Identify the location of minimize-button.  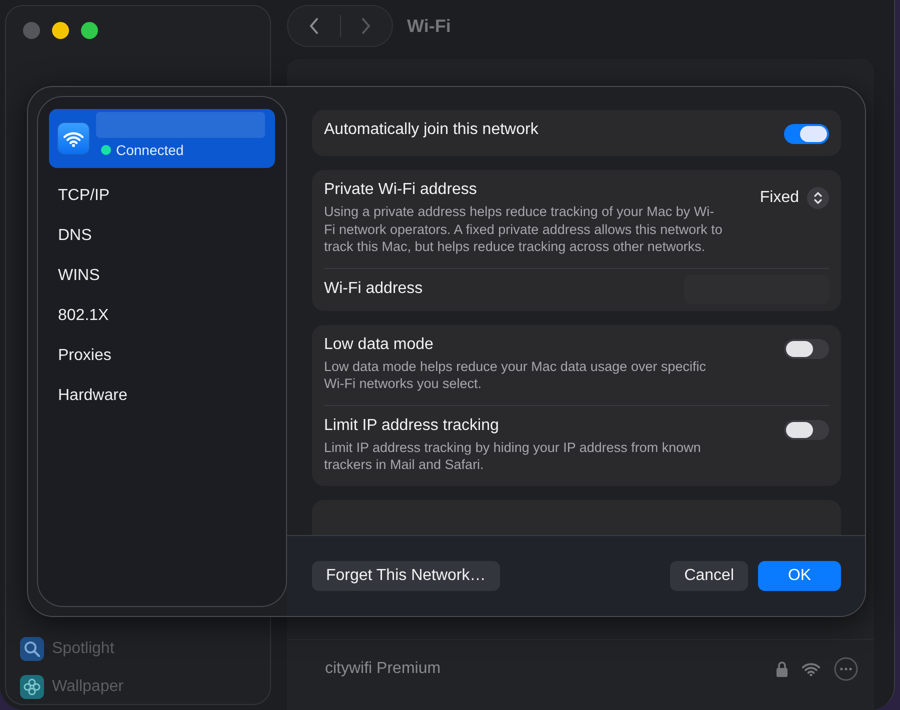
(60, 30).